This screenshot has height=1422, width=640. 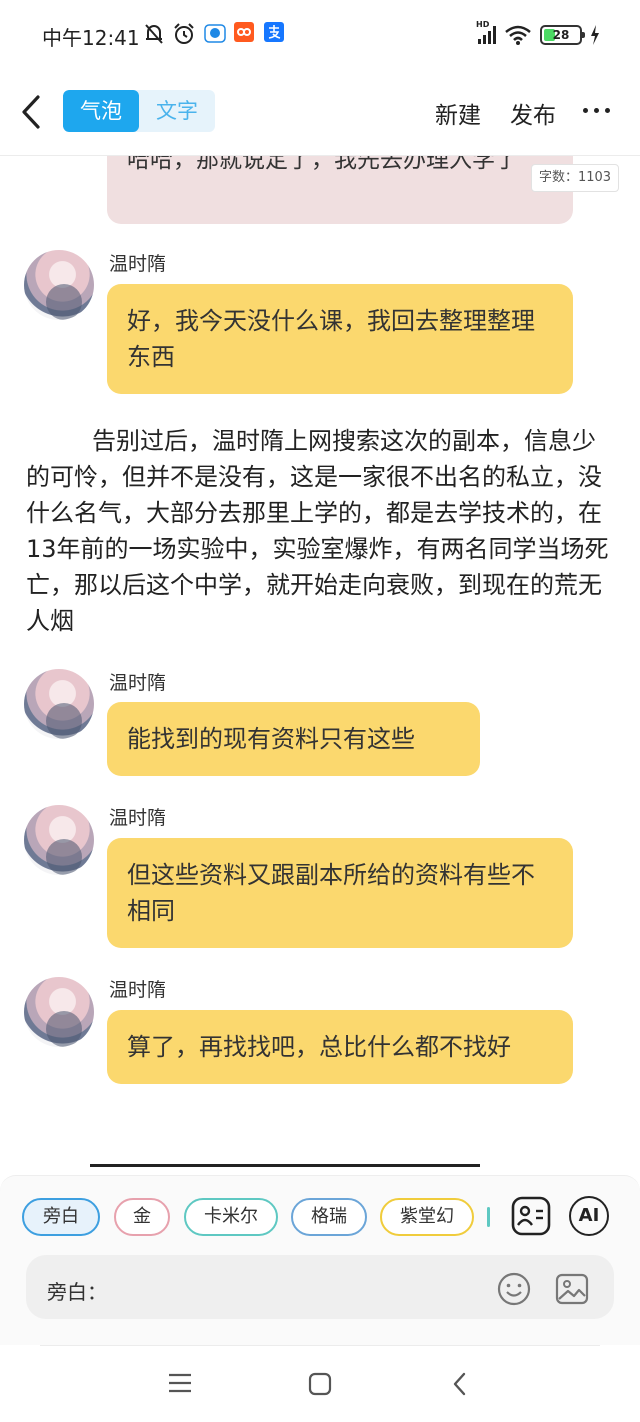 I want to click on message-bubble: 算了，再找找吧，总比什么都不找好, so click(x=340, y=1047).